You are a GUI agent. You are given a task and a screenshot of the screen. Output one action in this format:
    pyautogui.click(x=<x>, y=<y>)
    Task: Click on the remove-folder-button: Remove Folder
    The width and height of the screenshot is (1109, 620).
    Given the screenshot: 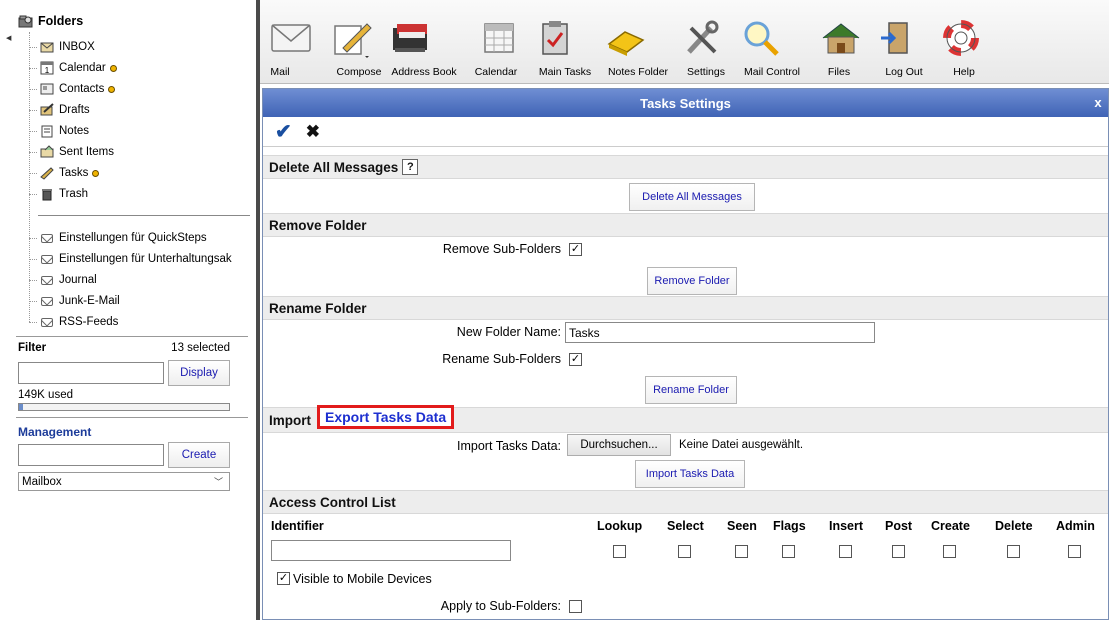 What is the action you would take?
    pyautogui.click(x=692, y=281)
    